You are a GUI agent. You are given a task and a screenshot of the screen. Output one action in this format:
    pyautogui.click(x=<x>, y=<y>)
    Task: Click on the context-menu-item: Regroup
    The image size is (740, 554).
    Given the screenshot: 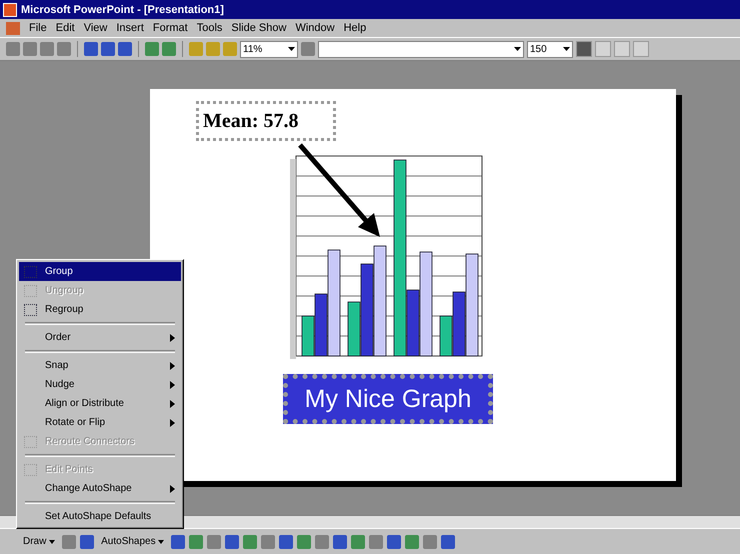 What is the action you would take?
    pyautogui.click(x=100, y=309)
    